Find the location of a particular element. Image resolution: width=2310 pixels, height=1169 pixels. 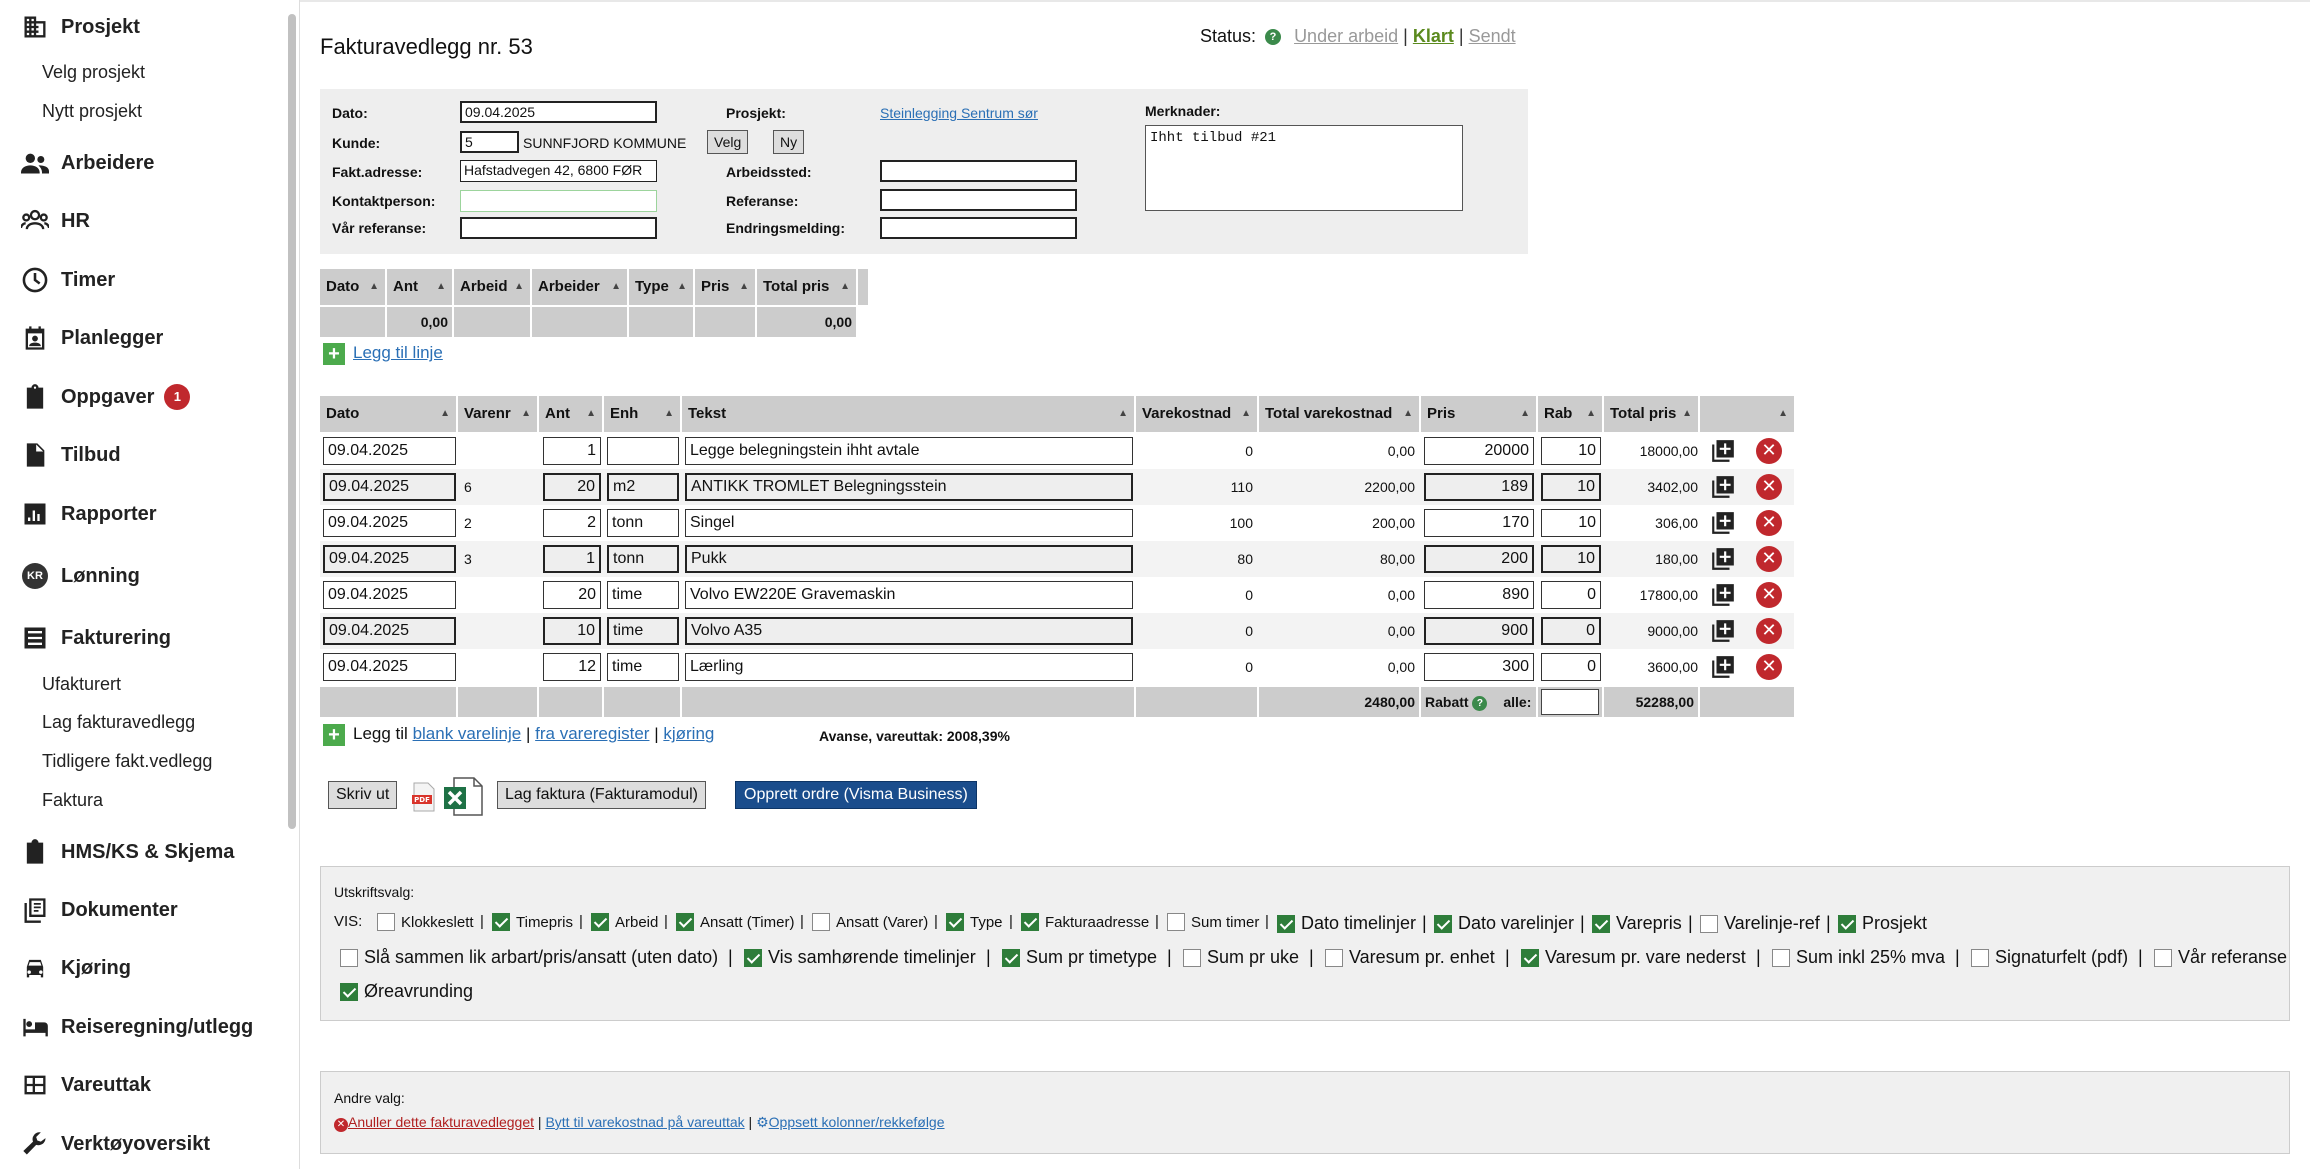

print-option: Ansatt (Varer) is located at coordinates (870, 922).